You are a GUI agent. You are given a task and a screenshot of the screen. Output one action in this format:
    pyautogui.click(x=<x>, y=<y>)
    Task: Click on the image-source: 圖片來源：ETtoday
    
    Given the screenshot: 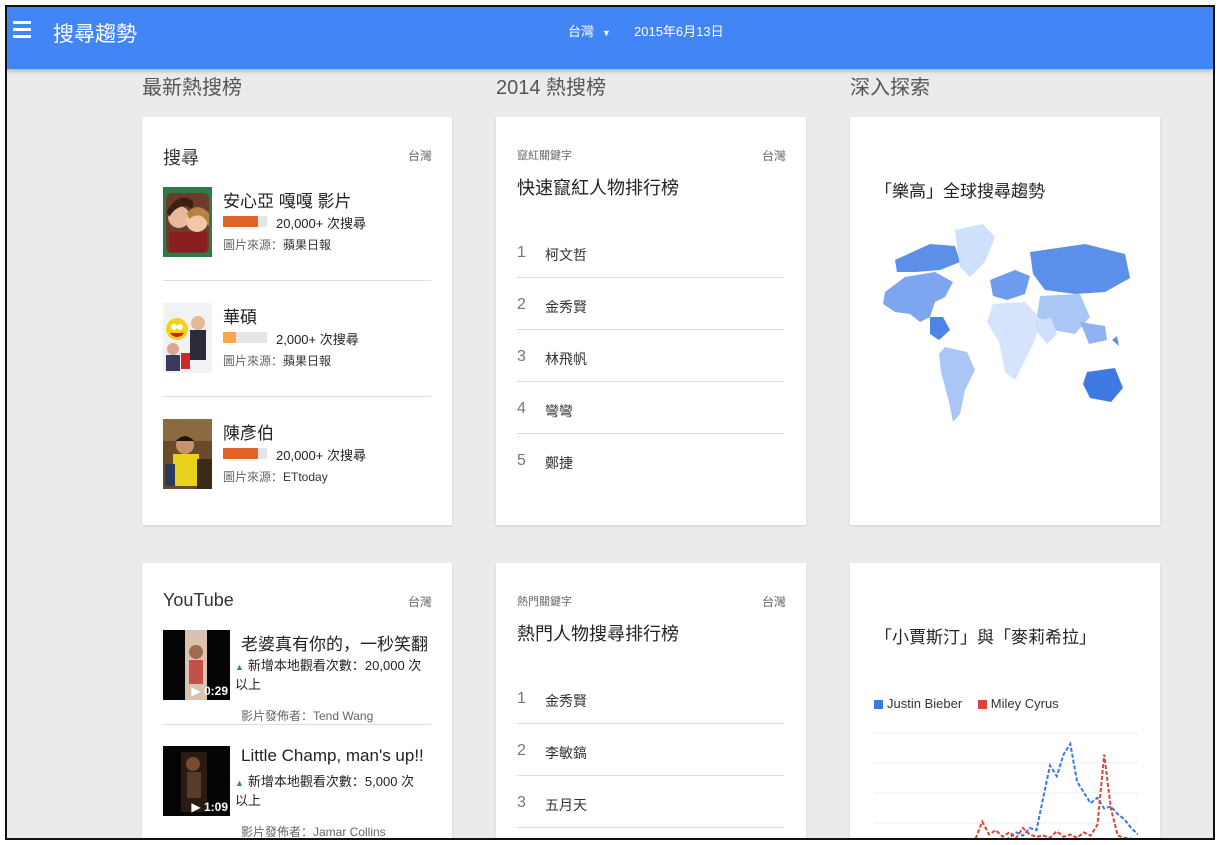 What is the action you would take?
    pyautogui.click(x=275, y=476)
    